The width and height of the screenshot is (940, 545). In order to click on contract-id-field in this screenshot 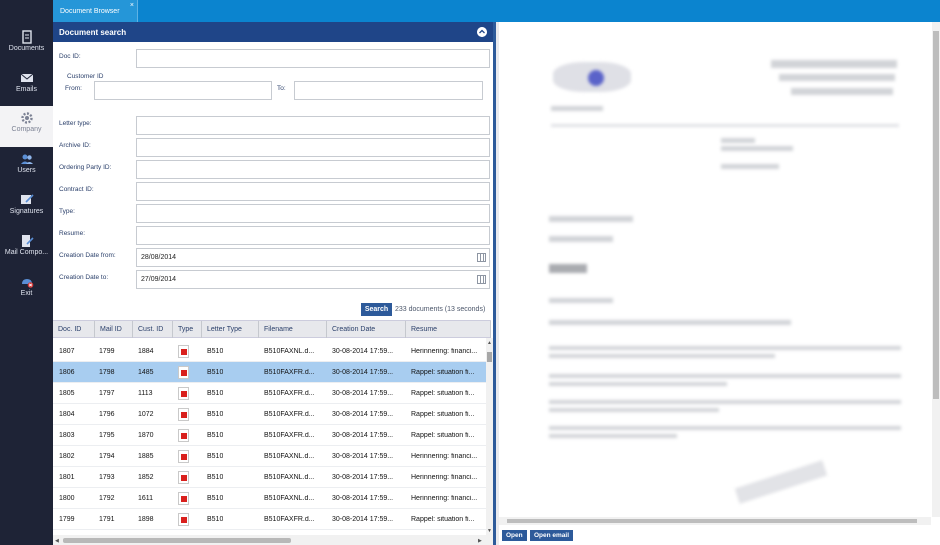, I will do `click(313, 191)`.